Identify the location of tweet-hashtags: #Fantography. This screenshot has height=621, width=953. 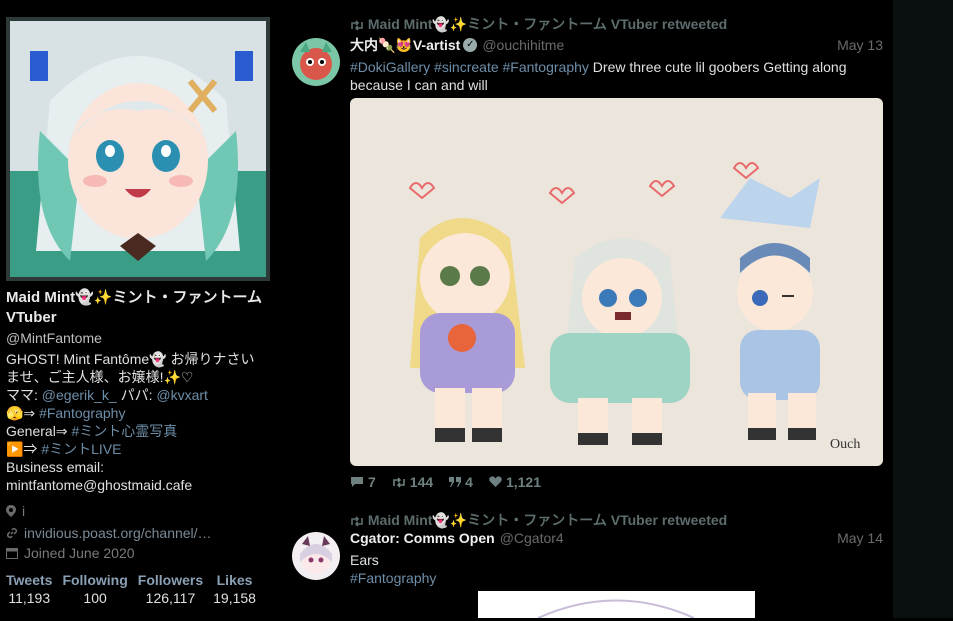
(393, 578).